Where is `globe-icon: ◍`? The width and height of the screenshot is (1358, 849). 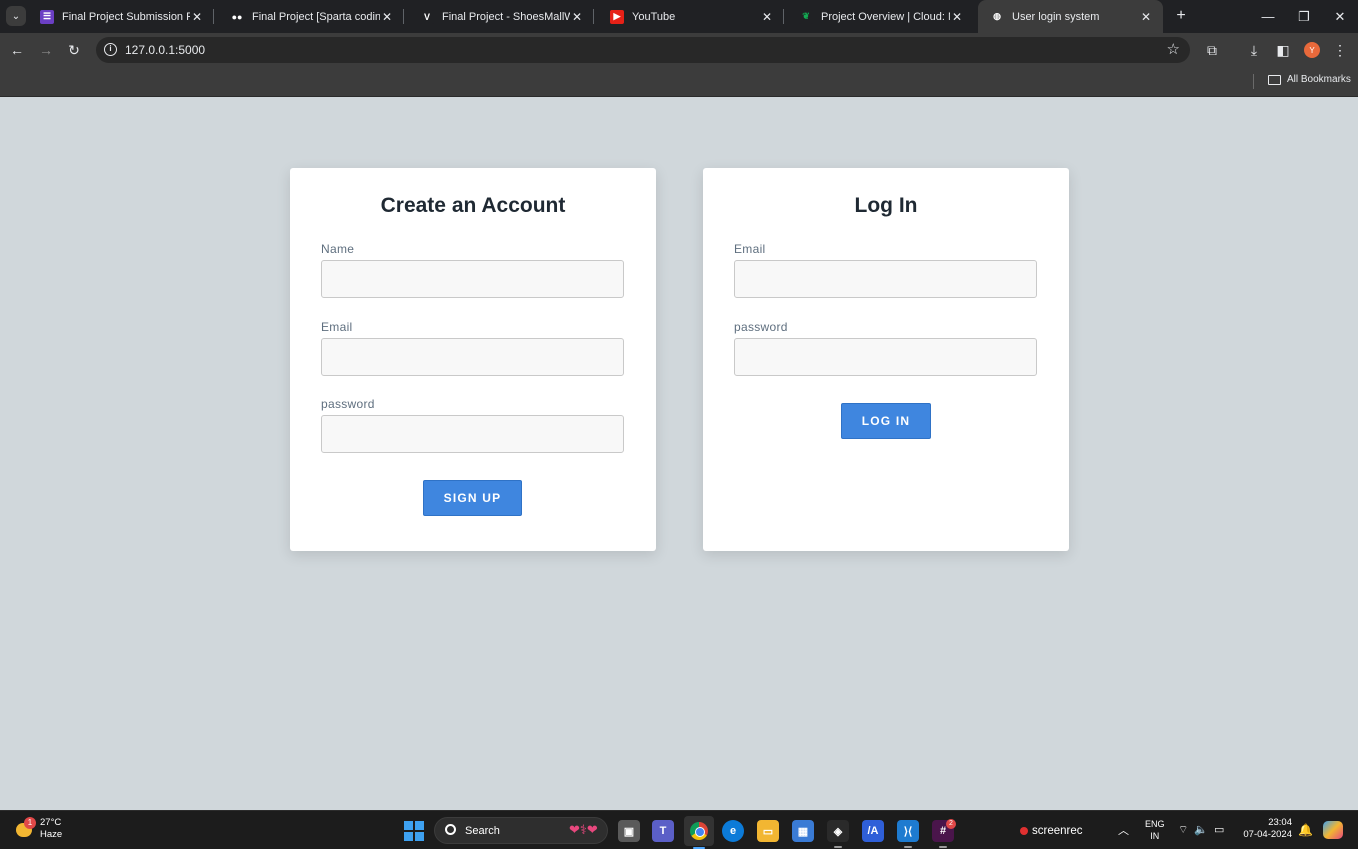
globe-icon: ◍ is located at coordinates (997, 16).